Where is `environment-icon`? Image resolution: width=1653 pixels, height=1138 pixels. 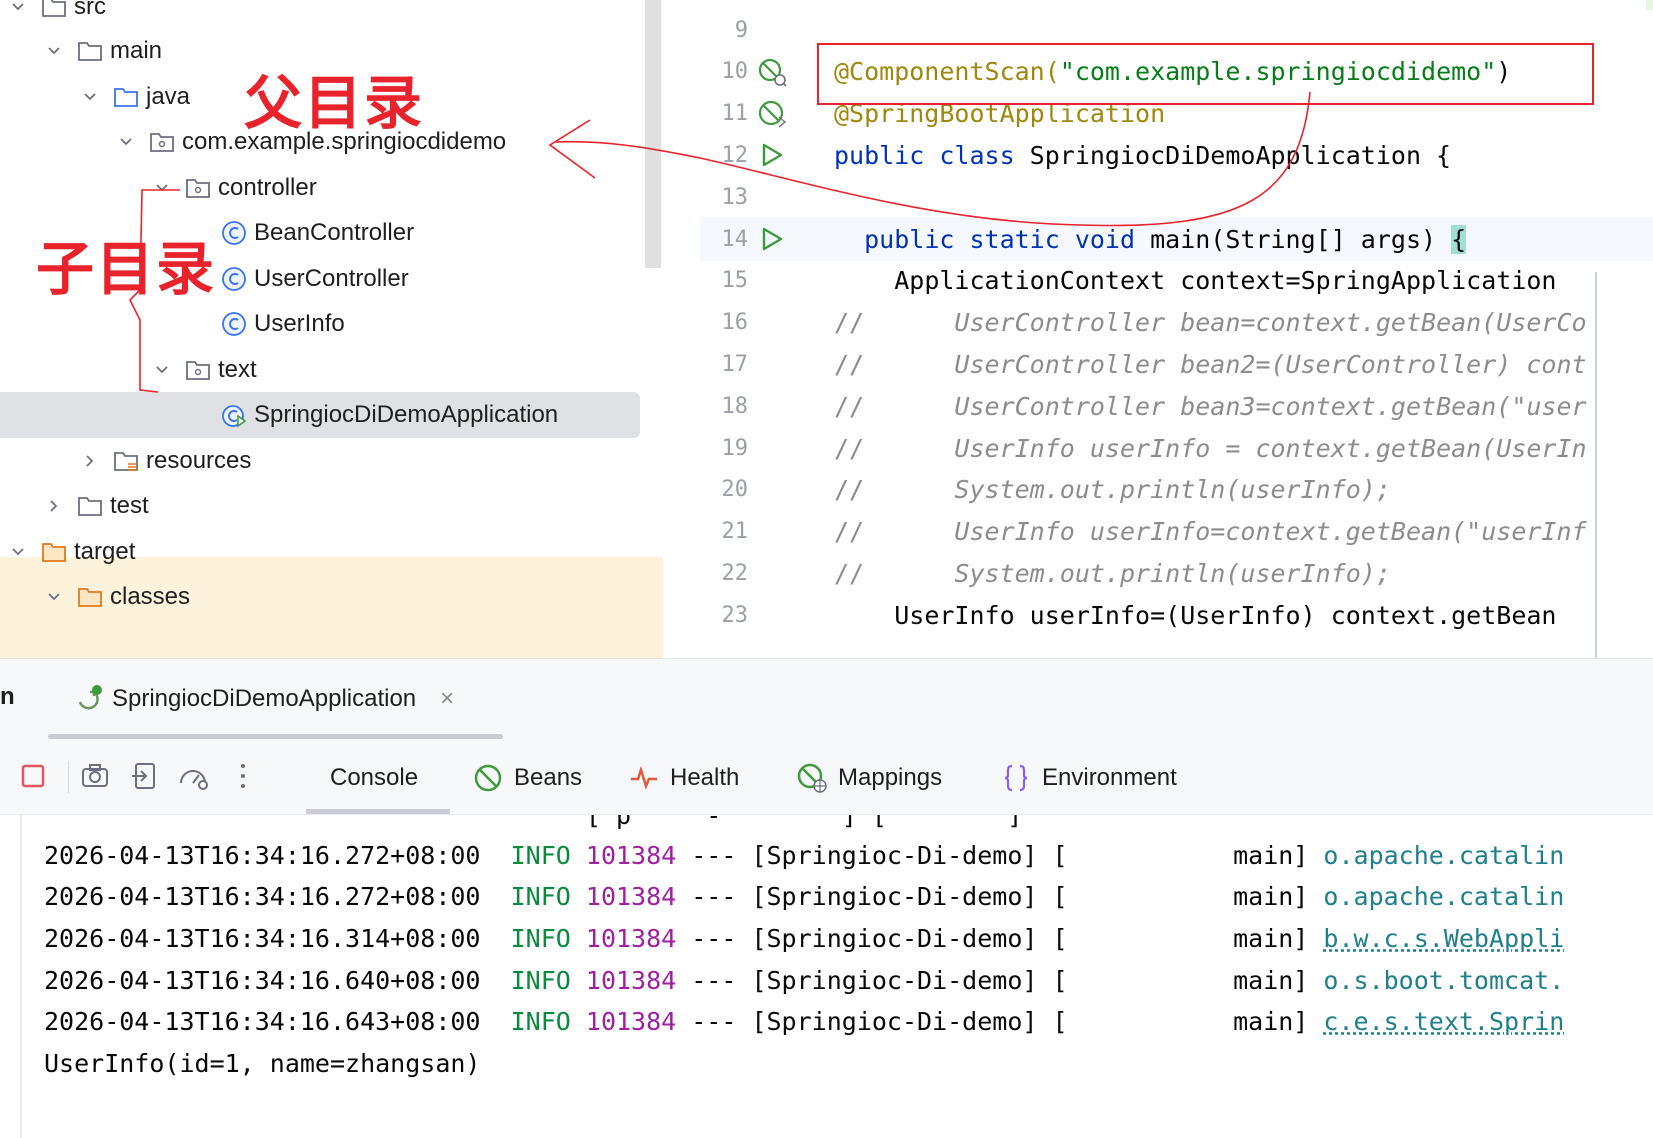 environment-icon is located at coordinates (1016, 778).